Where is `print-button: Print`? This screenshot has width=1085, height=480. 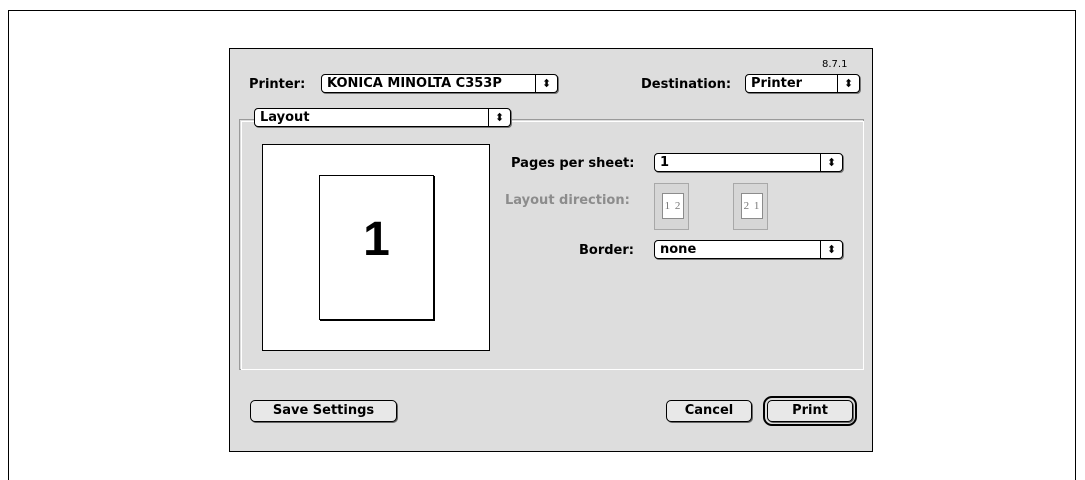
print-button: Print is located at coordinates (810, 411).